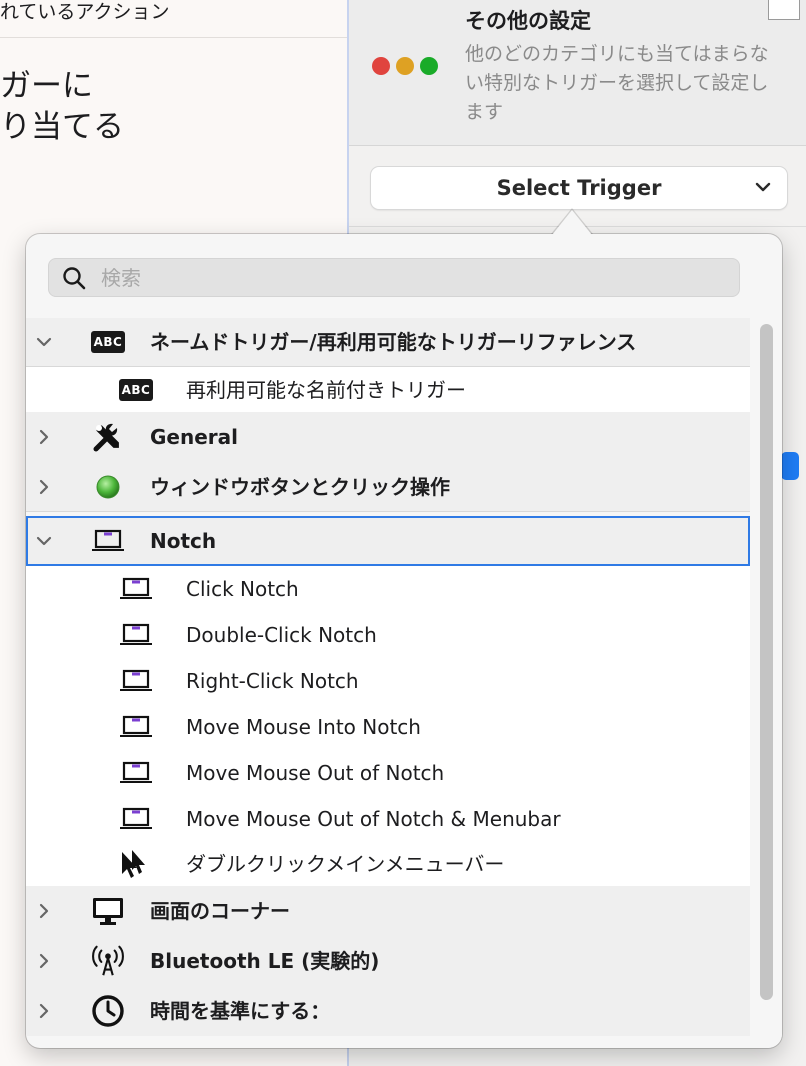 This screenshot has width=806, height=1066. Describe the element at coordinates (528, 21) in the screenshot. I see `other-settings-title: その他の設定` at that location.